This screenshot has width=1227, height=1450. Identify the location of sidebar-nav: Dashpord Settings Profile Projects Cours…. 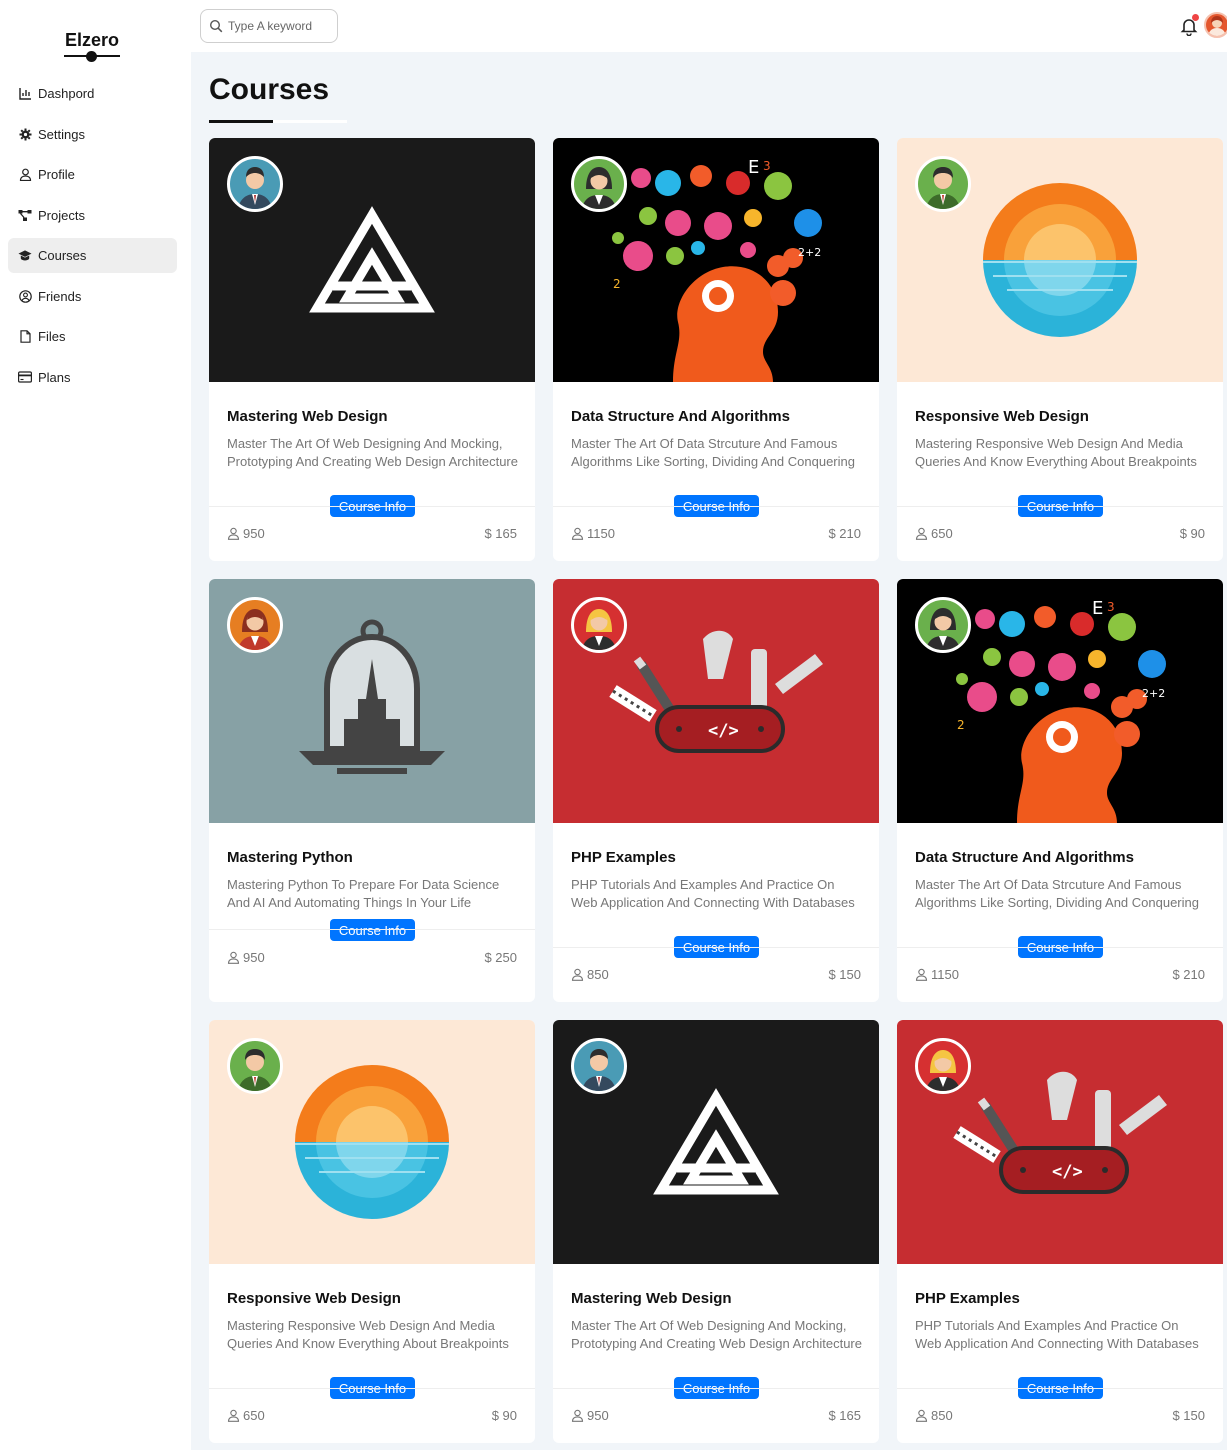
(92, 238).